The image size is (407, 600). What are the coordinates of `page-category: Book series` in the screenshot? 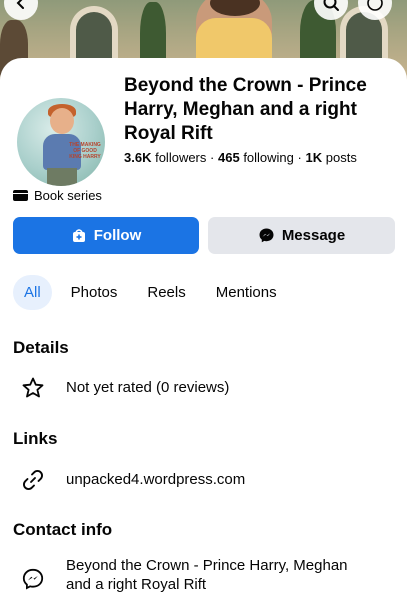 It's located at (57, 195).